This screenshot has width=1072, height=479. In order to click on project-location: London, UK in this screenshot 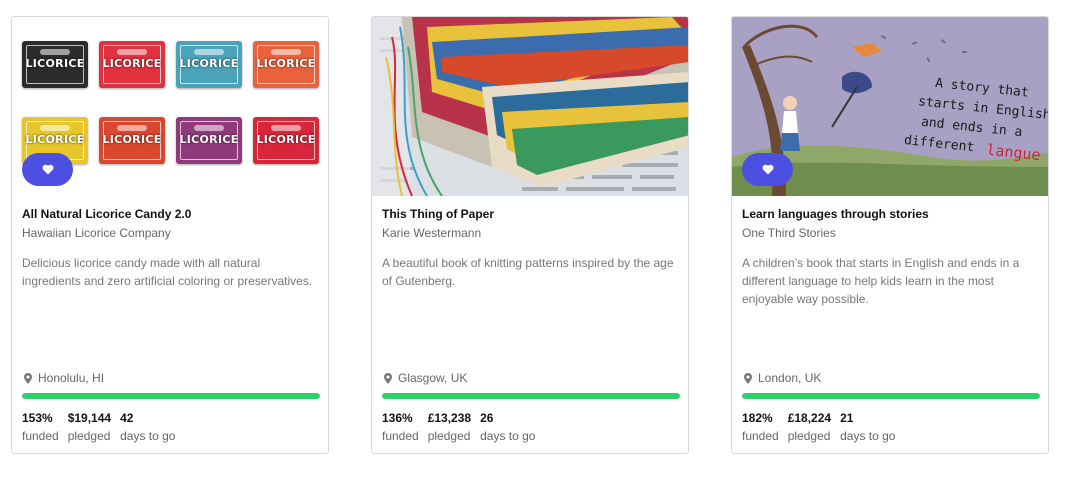, I will do `click(782, 378)`.